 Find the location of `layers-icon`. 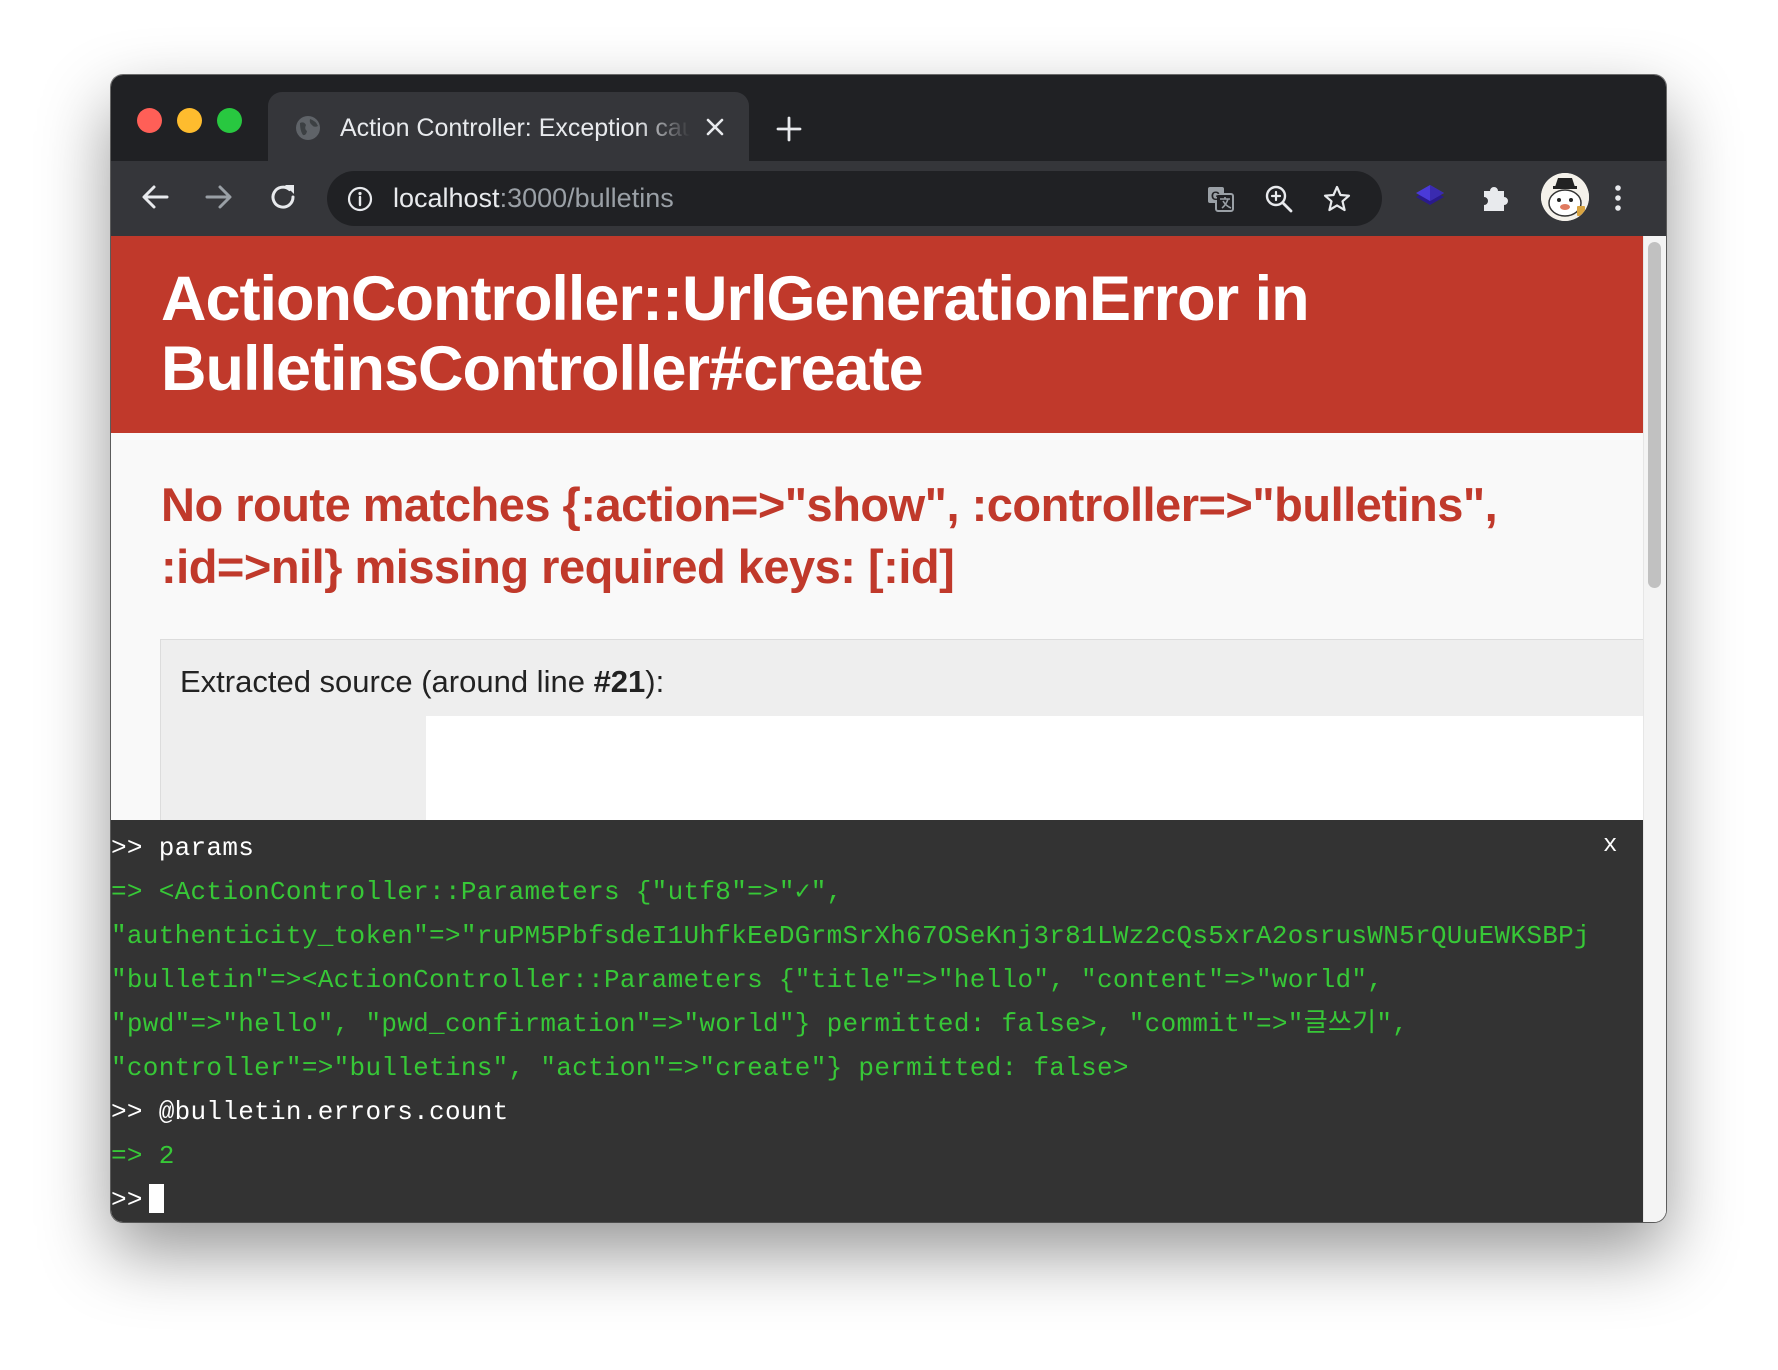

layers-icon is located at coordinates (1430, 198).